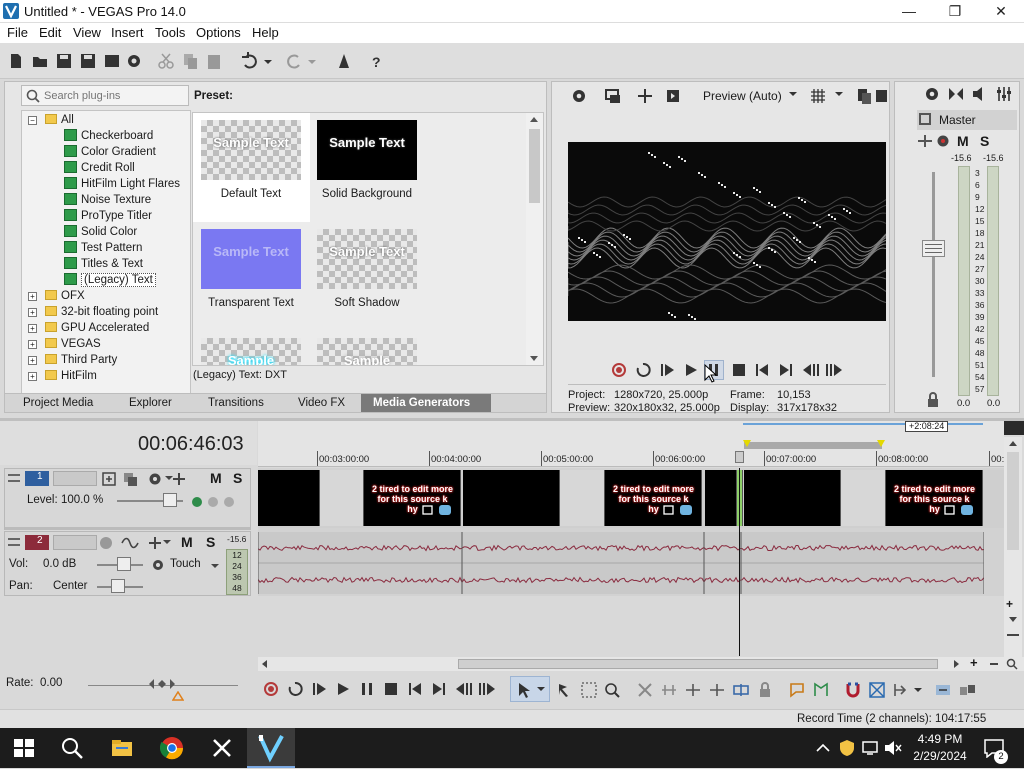  What do you see at coordinates (170, 500) in the screenshot?
I see `level-slider-handle` at bounding box center [170, 500].